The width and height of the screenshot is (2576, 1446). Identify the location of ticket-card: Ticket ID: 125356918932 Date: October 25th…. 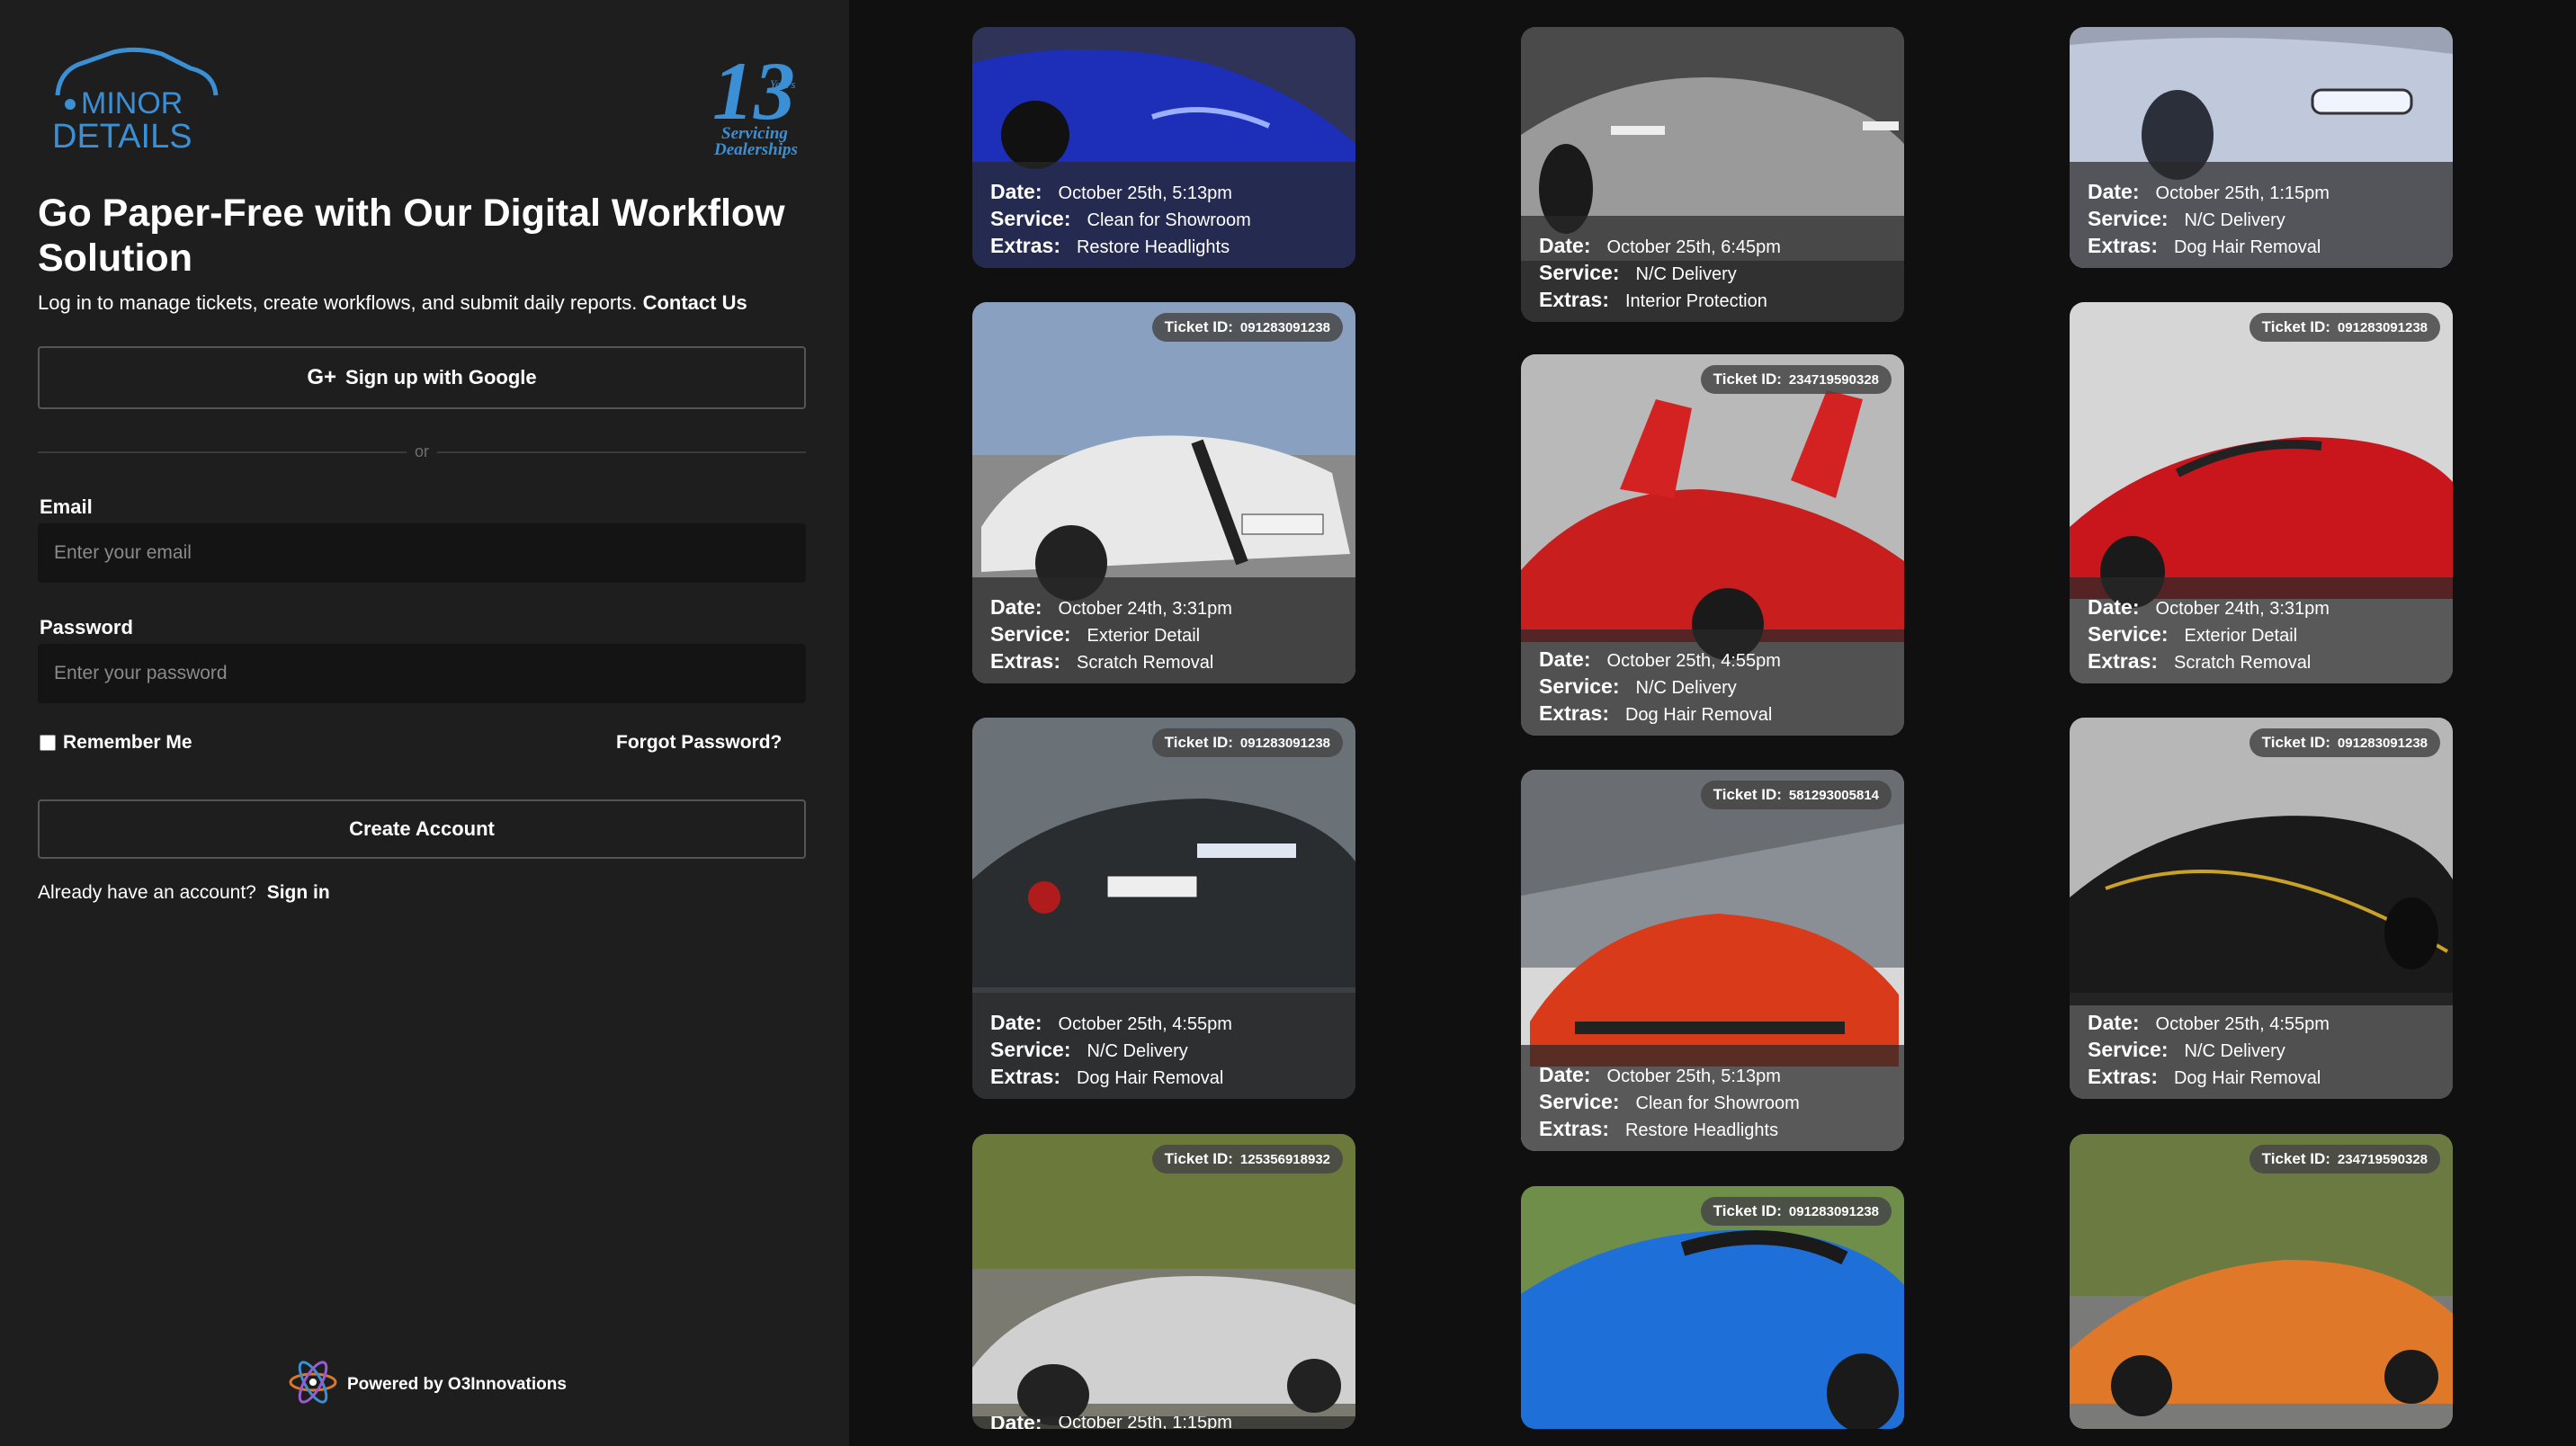
(1163, 1281).